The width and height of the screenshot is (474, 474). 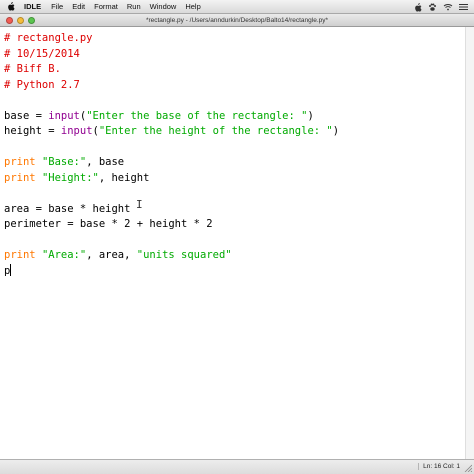 I want to click on code-token-comment: # Python 2.7, so click(x=42, y=84).